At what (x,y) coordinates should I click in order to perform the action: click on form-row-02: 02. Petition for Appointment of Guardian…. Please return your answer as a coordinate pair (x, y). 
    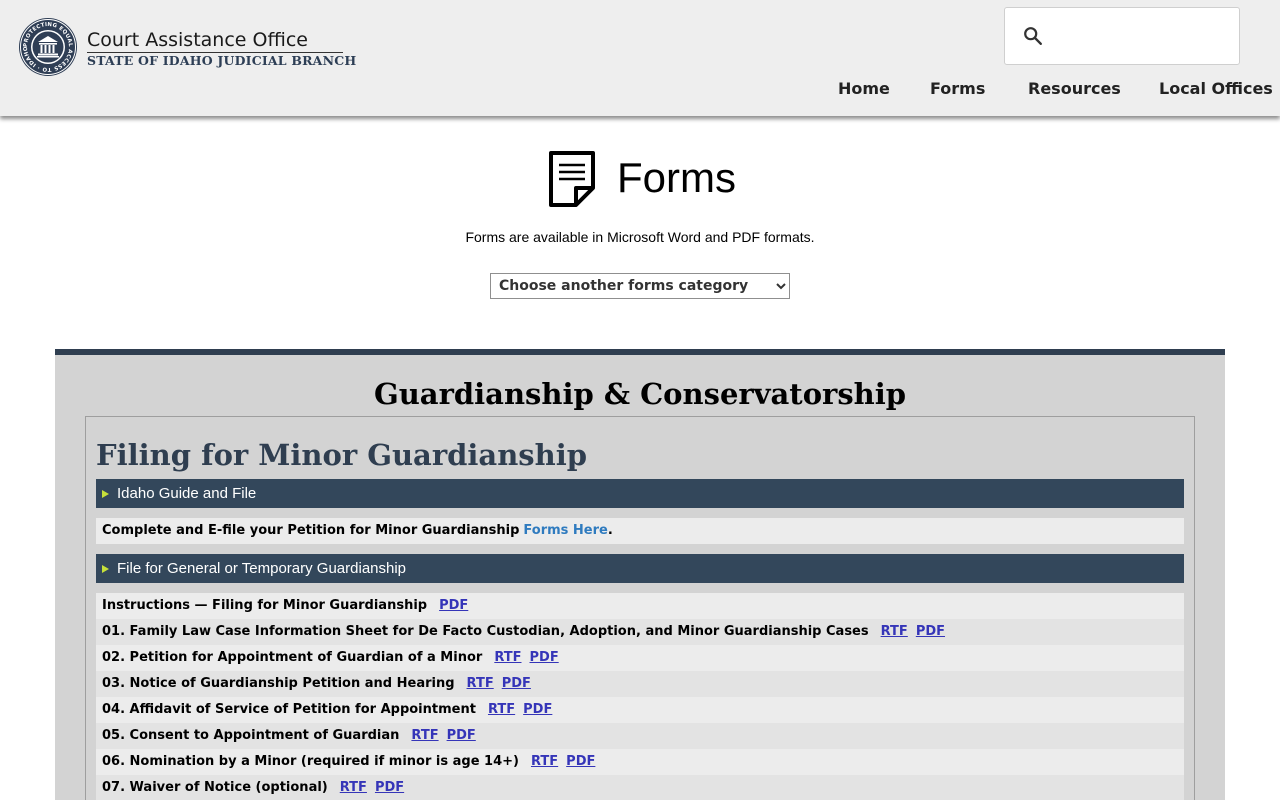
    Looking at the image, I should click on (640, 658).